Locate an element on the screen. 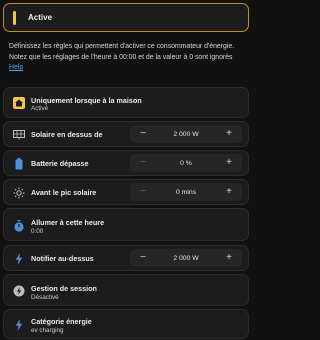 Image resolution: width=320 pixels, height=340 pixels. battery-threshold-stepper: − 0 % + is located at coordinates (186, 163).